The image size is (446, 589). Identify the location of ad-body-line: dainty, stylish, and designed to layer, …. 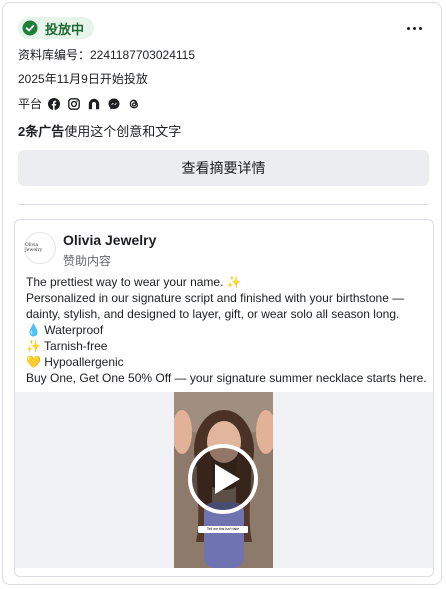
(213, 314).